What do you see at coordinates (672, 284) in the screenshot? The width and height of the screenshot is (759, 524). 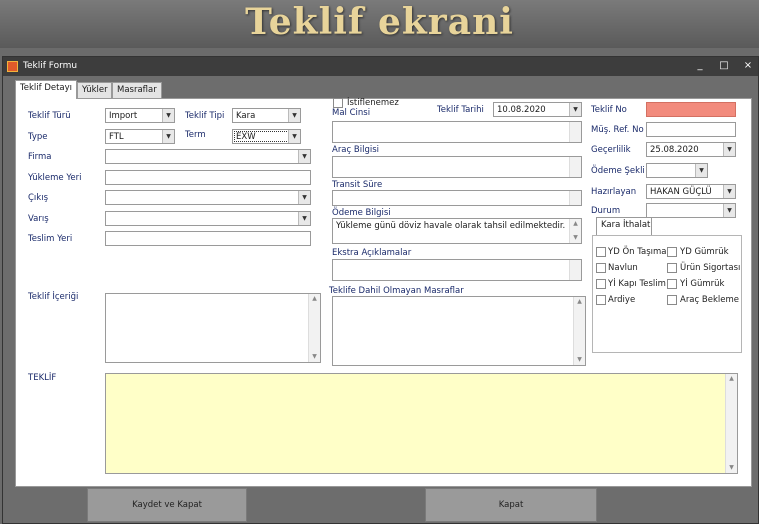 I see `yi-gumruk-checkbox` at bounding box center [672, 284].